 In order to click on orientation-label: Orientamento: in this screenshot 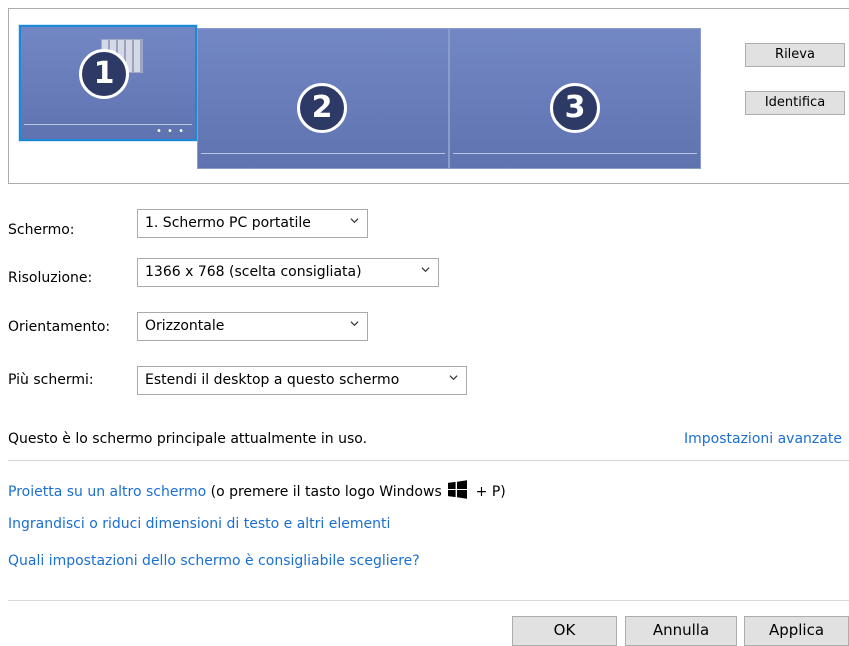, I will do `click(59, 327)`.